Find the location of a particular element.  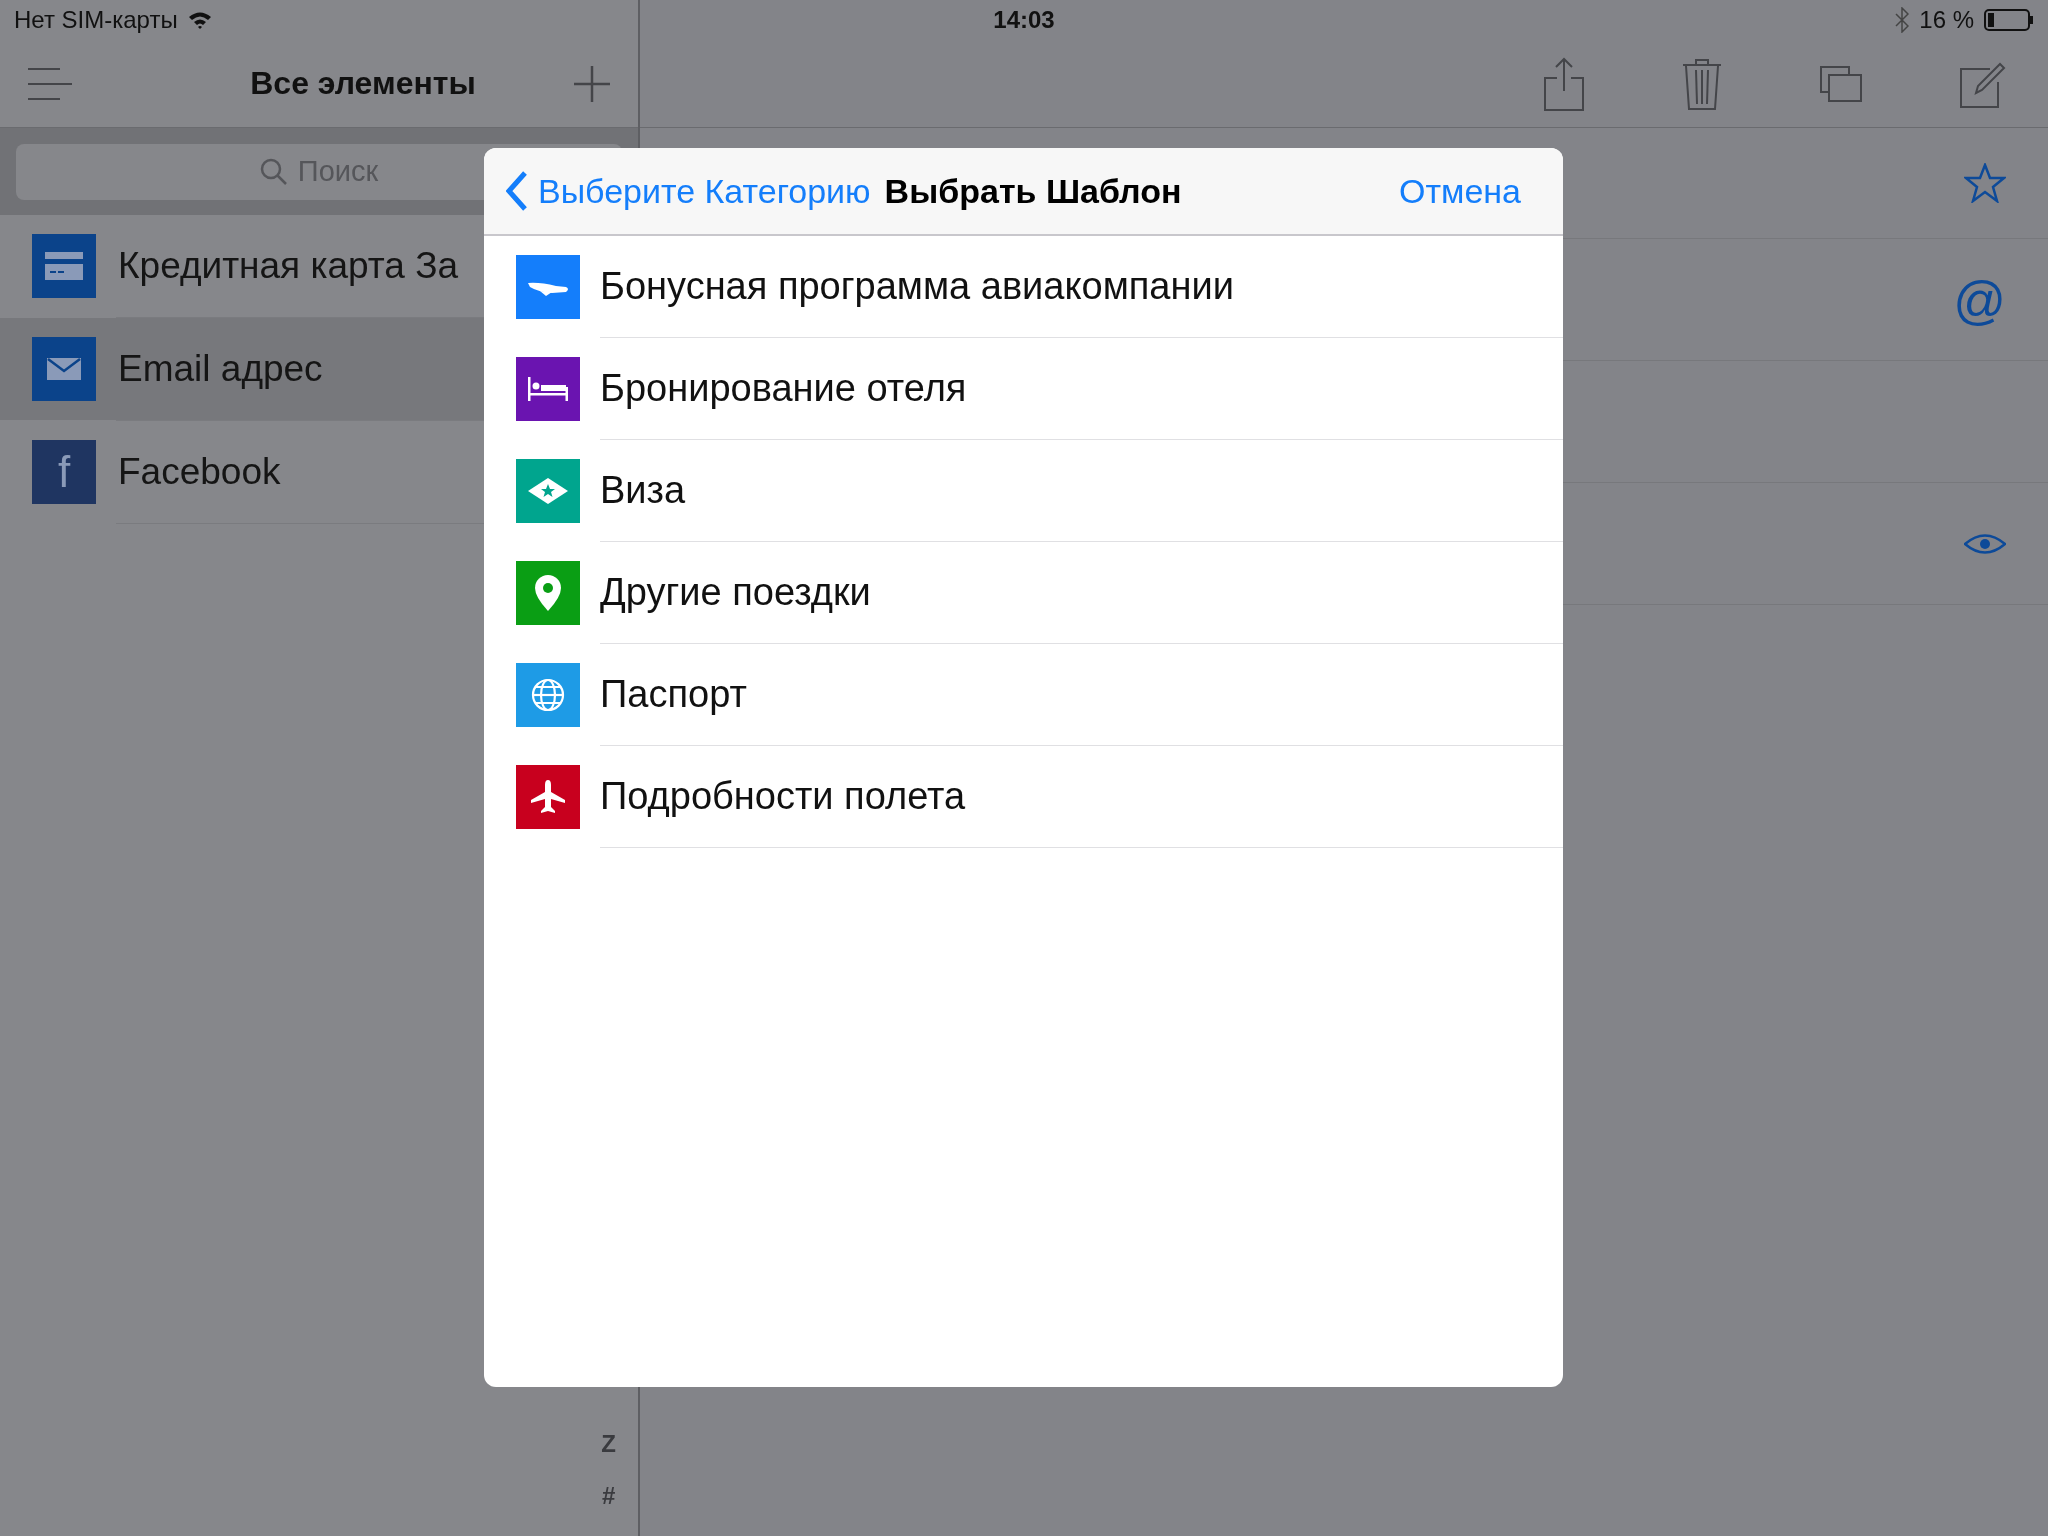

star-icon is located at coordinates (1985, 183).